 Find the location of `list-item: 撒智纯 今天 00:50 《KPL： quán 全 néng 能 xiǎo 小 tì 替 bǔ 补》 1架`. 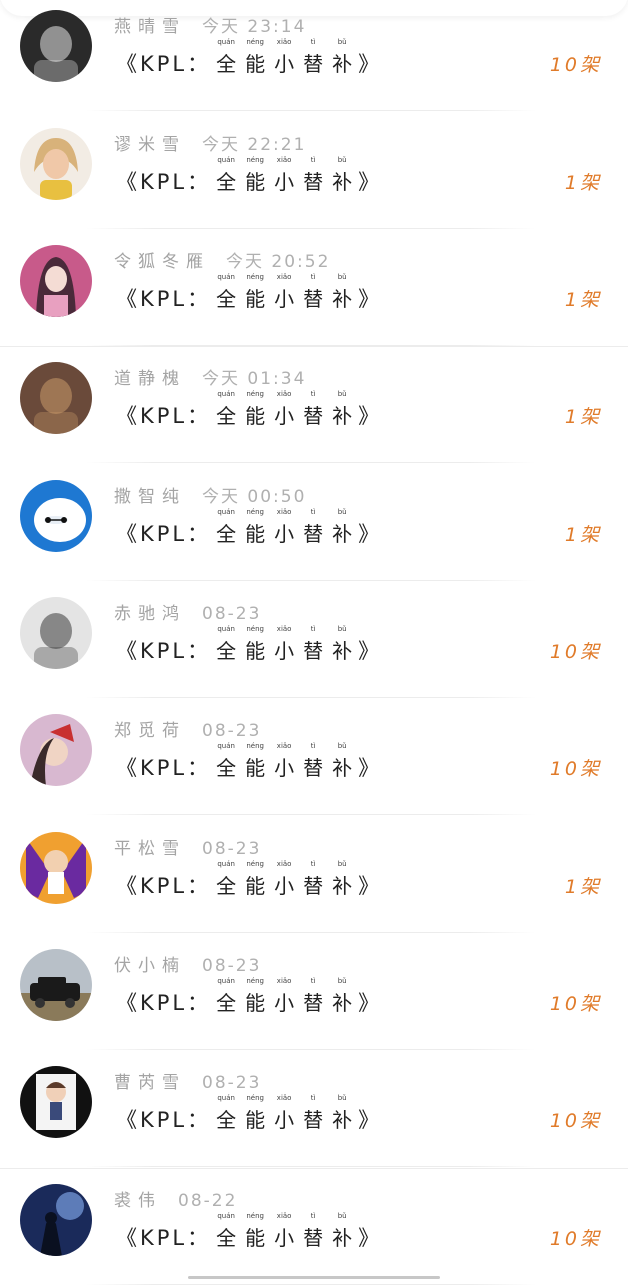

list-item: 撒智纯 今天 00:50 《KPL： quán 全 néng 能 xiǎo 小 tì 替 bǔ 补》 1架 is located at coordinates (314, 522).